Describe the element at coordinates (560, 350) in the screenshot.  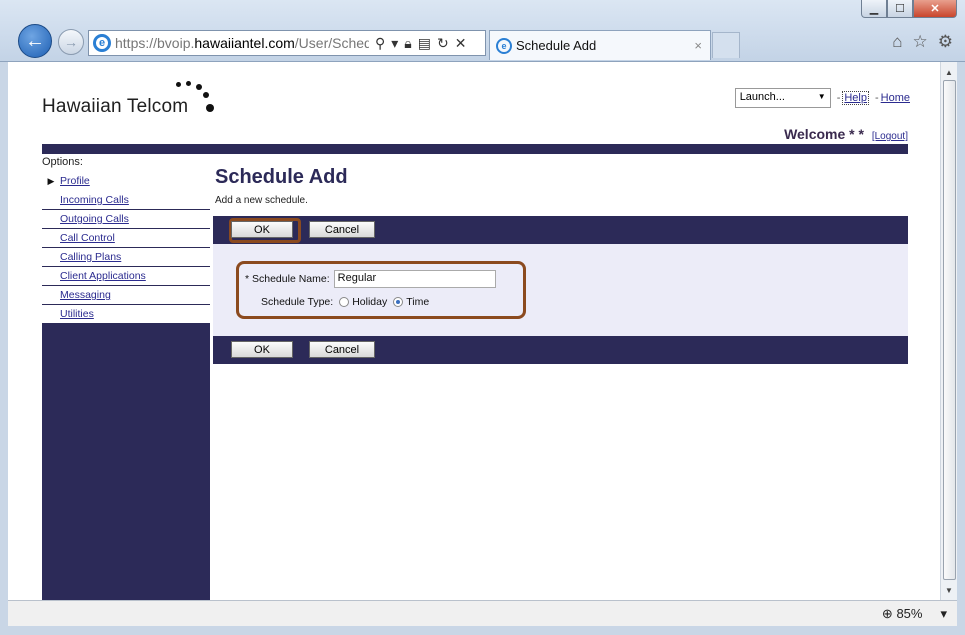
I see `bottom-button-bar: OK Cancel` at that location.